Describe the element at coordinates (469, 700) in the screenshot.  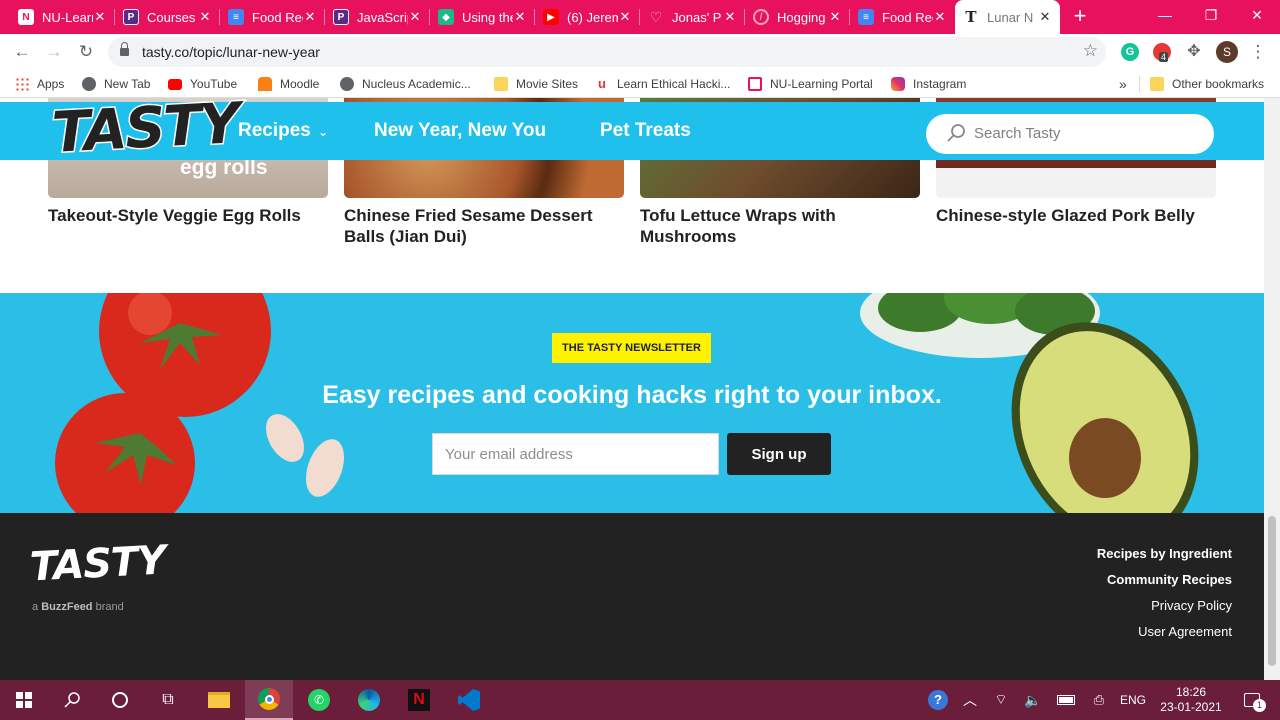
I see `vscode-icon` at that location.